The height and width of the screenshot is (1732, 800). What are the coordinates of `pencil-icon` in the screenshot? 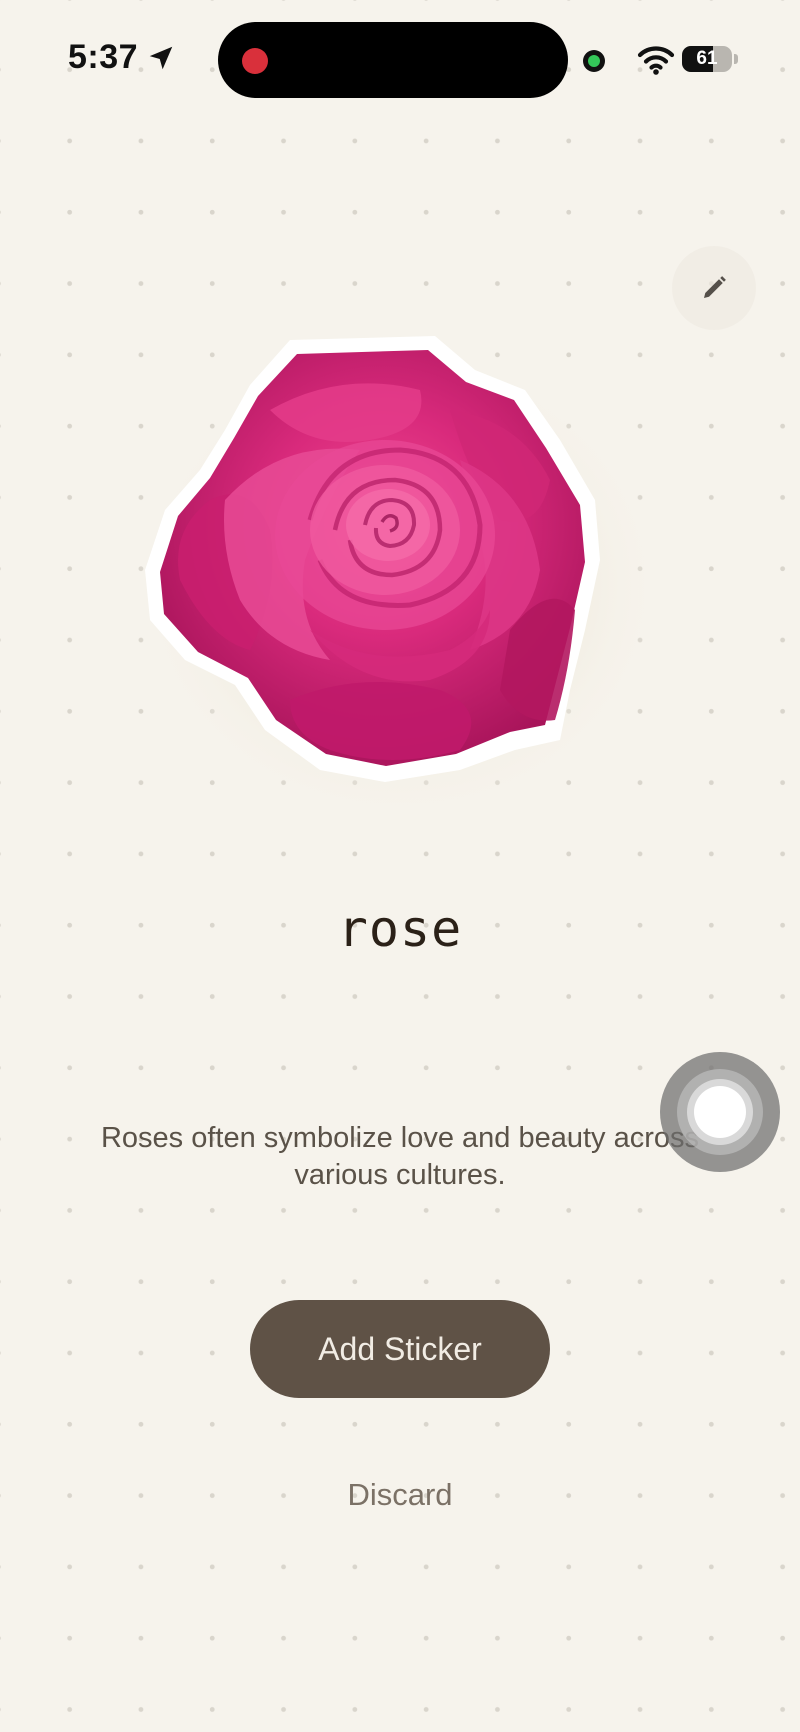 It's located at (715, 287).